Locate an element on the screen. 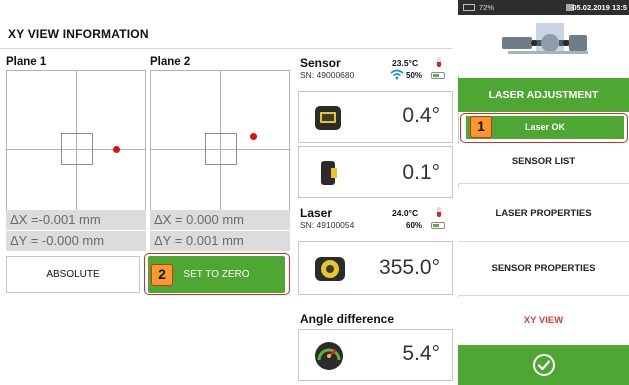 This screenshot has height=385, width=629. plane-2-label: Plane 2 is located at coordinates (170, 62).